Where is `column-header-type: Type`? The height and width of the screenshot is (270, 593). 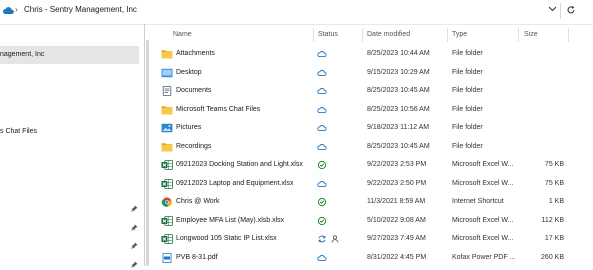 column-header-type: Type is located at coordinates (459, 34).